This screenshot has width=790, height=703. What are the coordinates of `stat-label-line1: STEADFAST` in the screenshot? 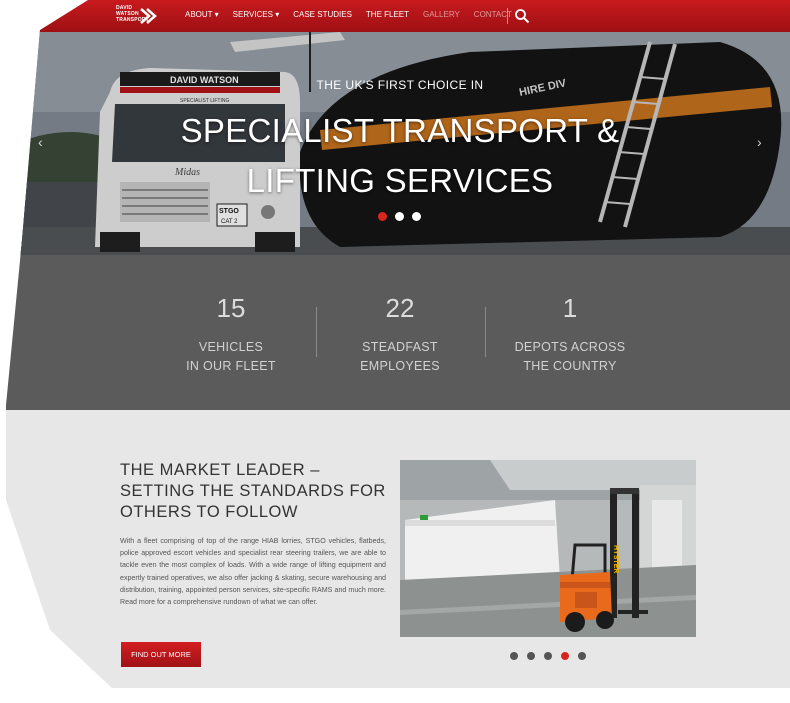 It's located at (400, 347).